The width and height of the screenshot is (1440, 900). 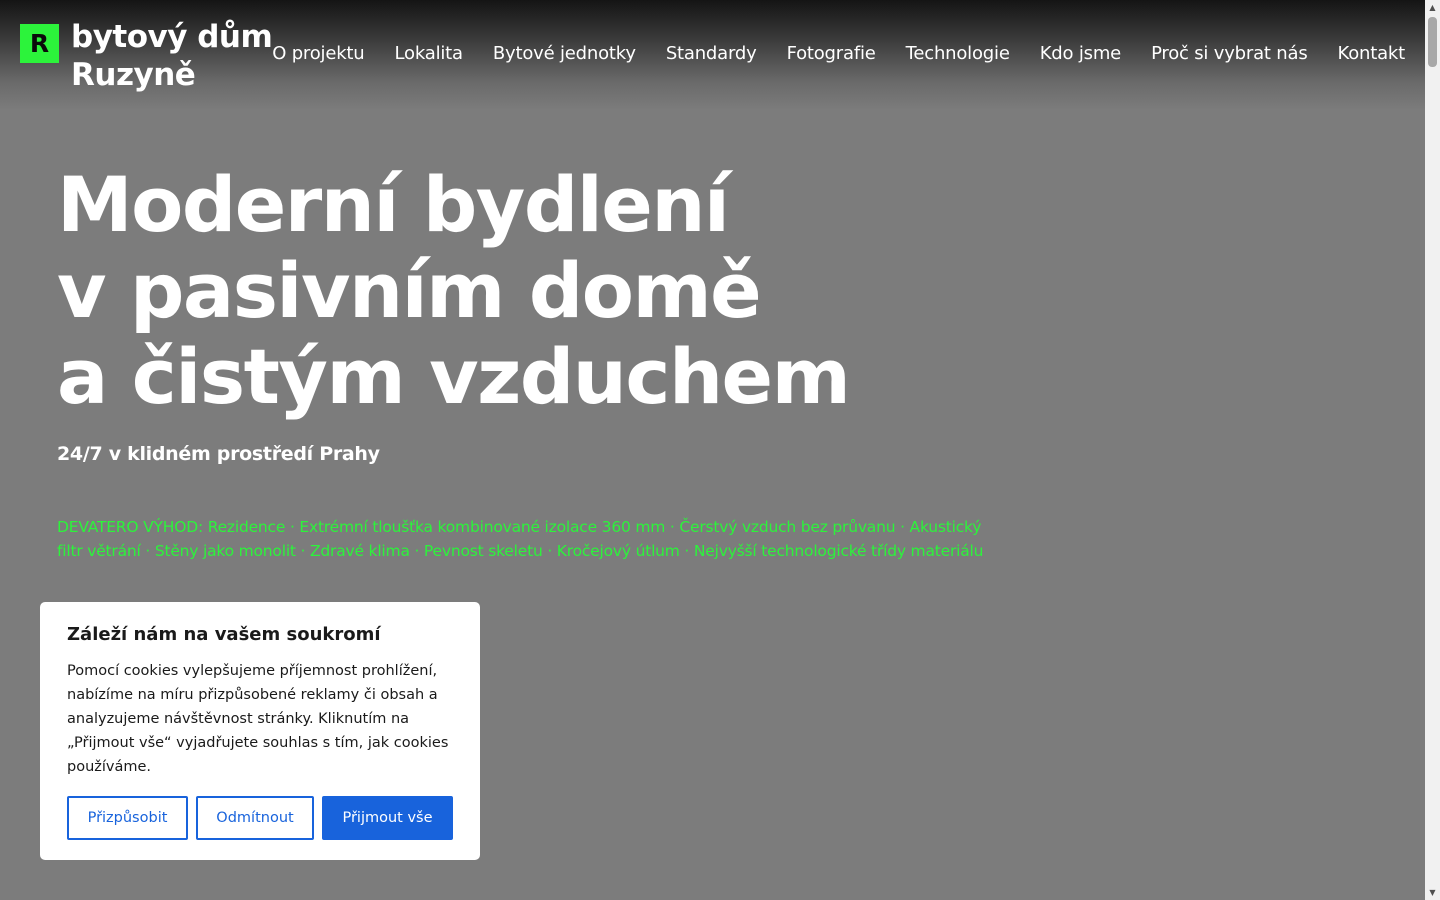 I want to click on hero-title-line-3: a čistým vzduchem, so click(x=454, y=376).